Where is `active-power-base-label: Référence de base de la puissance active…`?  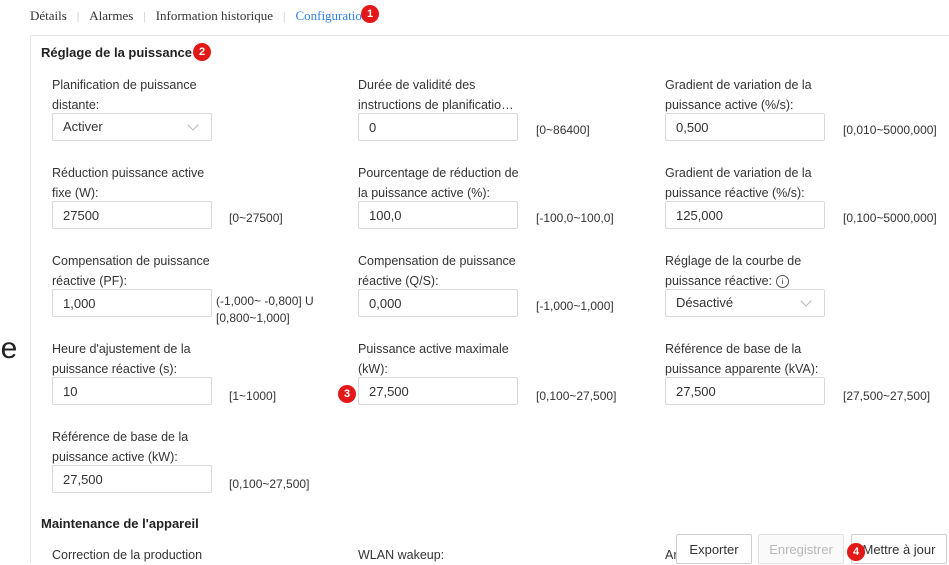 active-power-base-label: Référence de base de la puissance active… is located at coordinates (120, 447).